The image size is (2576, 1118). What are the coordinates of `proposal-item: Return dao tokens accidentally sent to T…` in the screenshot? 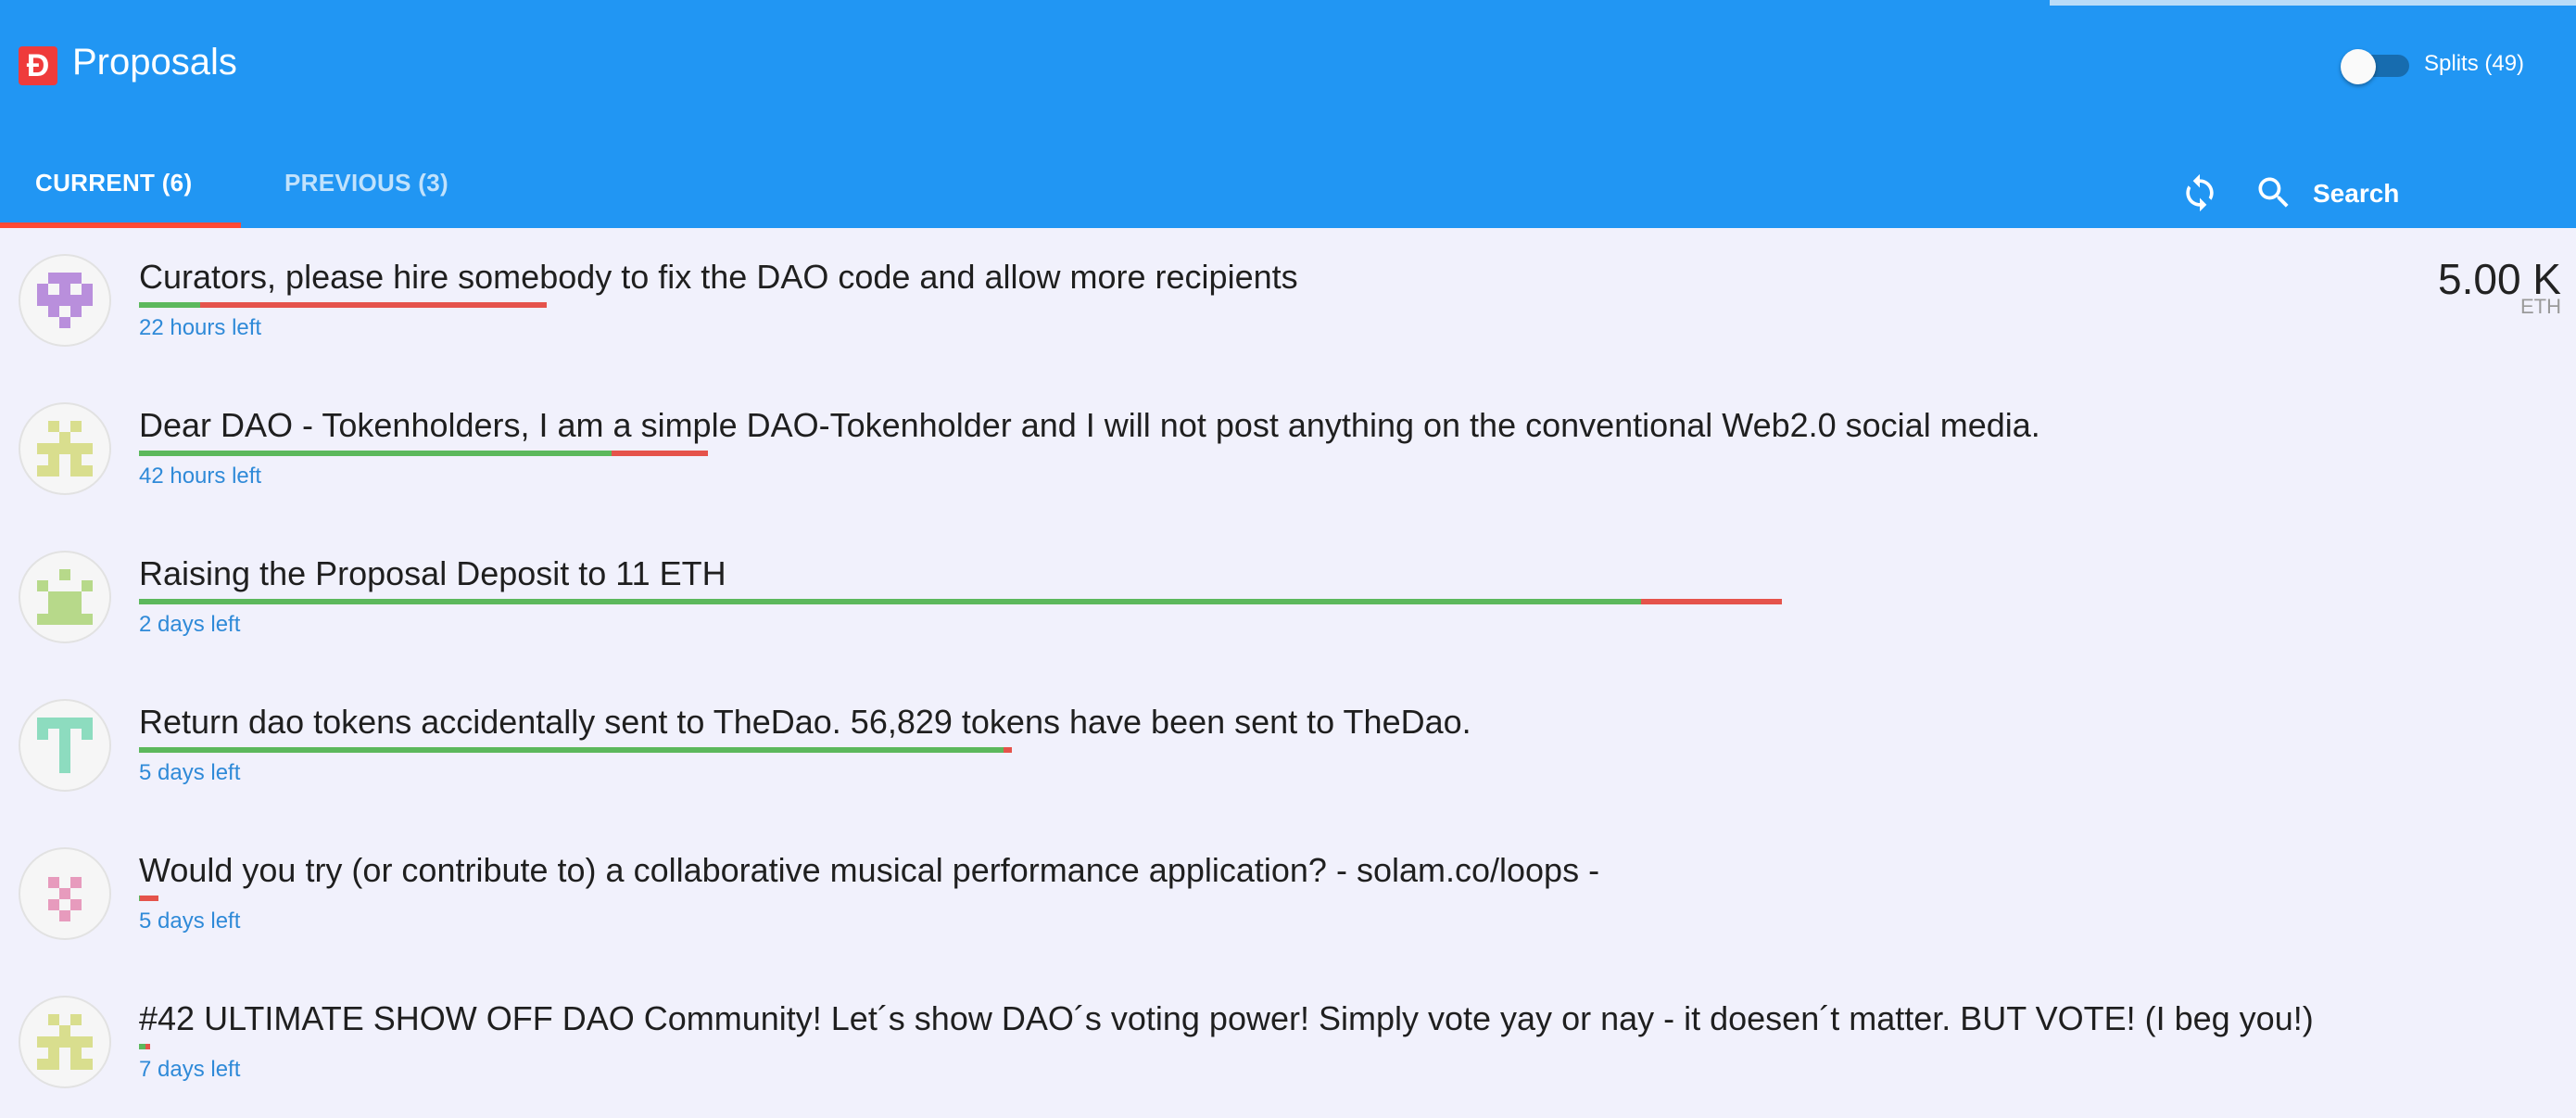 It's located at (1288, 747).